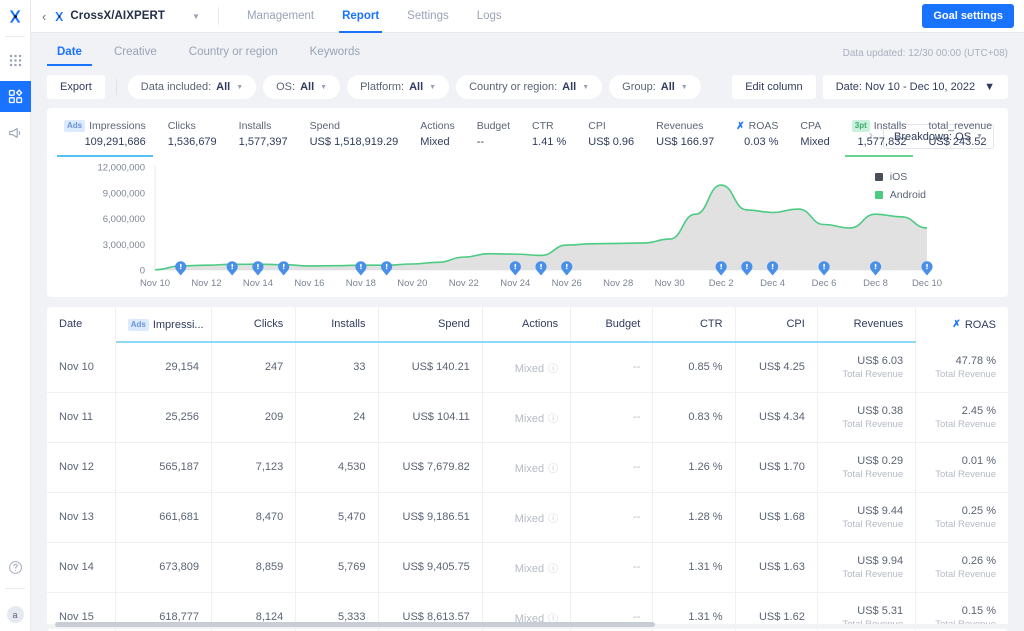 The image size is (1024, 631). What do you see at coordinates (961, 567) in the screenshot?
I see `table-cell-roas: 0.26 % Total Revenue` at bounding box center [961, 567].